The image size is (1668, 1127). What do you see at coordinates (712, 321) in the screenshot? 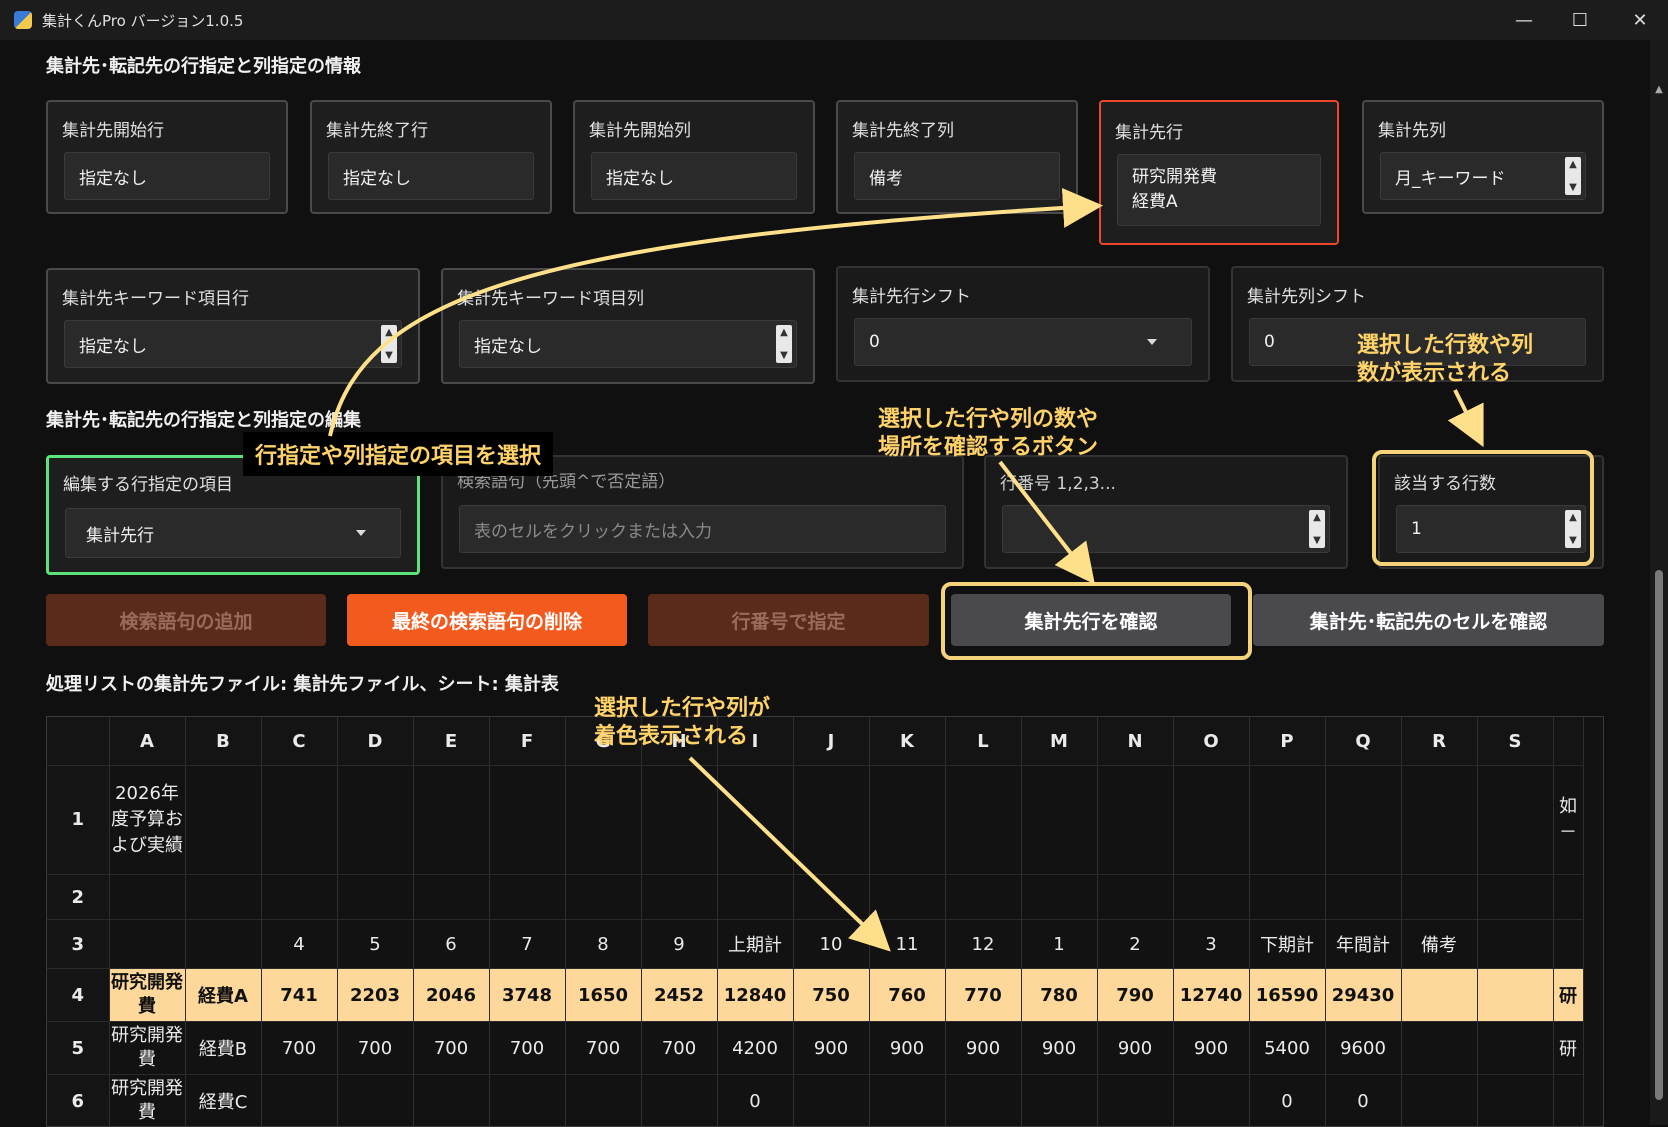
I see `arrow-to-target-row` at bounding box center [712, 321].